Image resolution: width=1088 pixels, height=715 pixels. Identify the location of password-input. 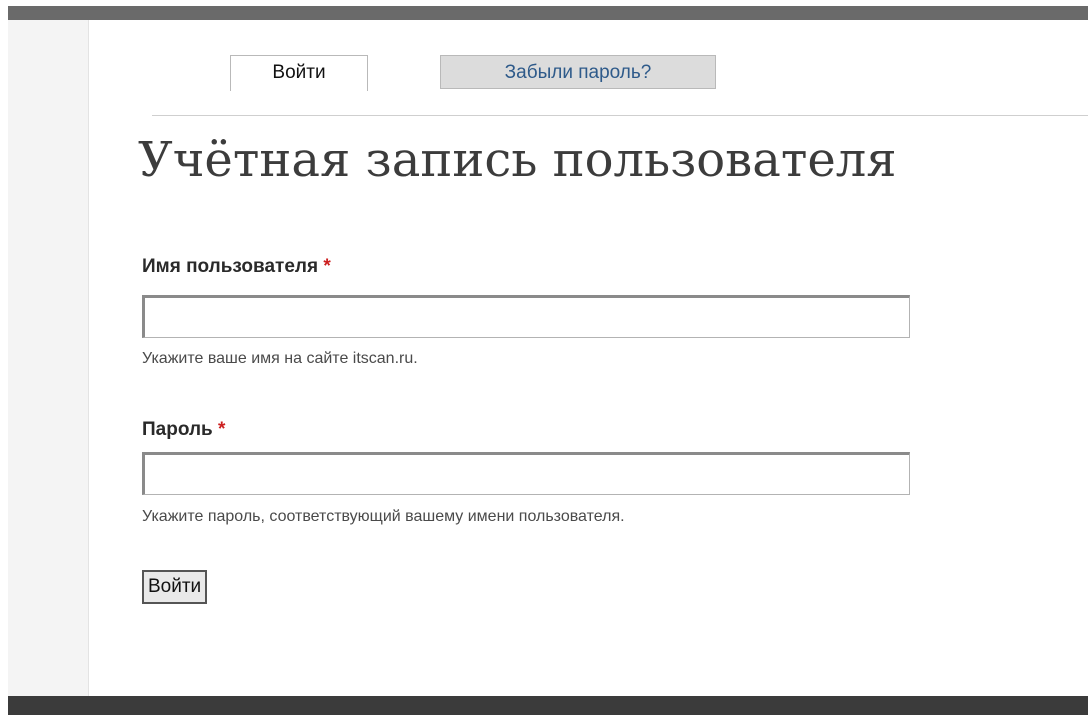
(526, 473).